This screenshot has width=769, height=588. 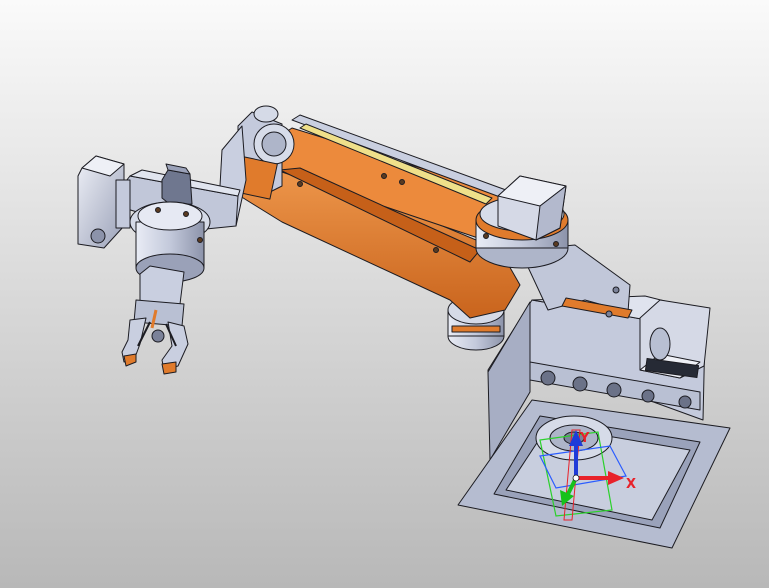 I want to click on wrist-flange-top, so click(x=170, y=216).